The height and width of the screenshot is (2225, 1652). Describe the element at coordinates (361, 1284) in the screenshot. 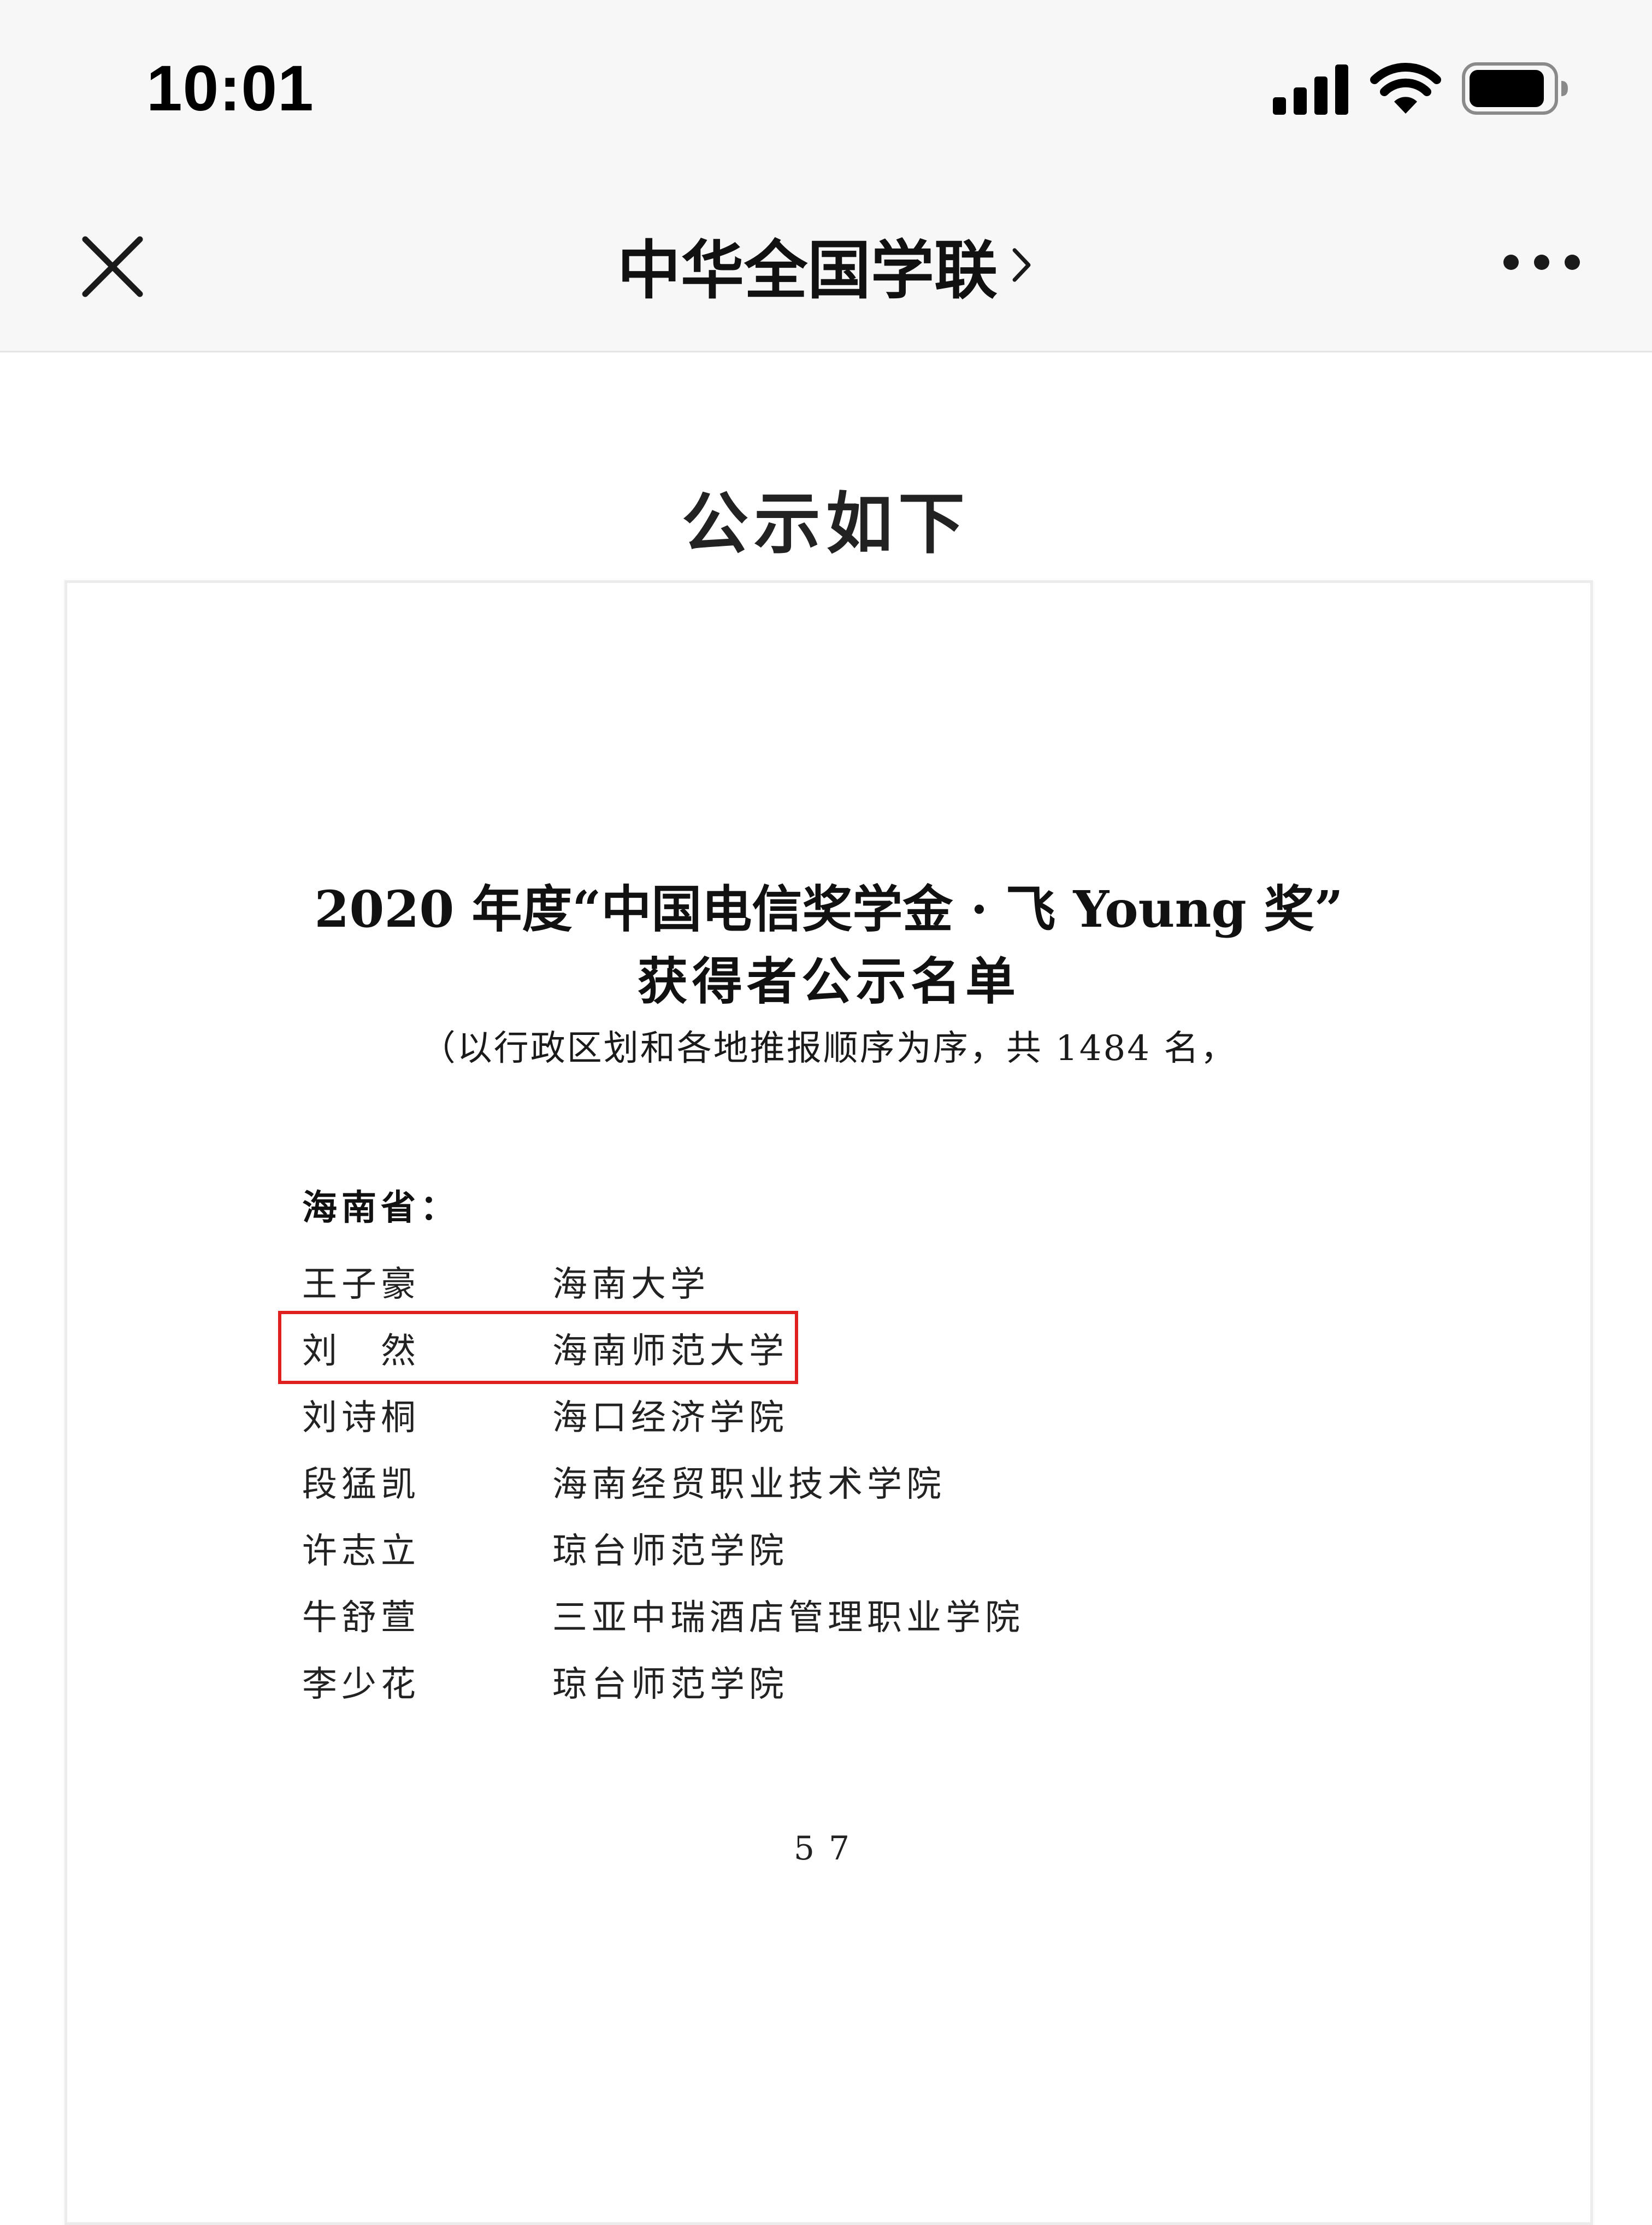

I see `recipient-name: 王子豪` at that location.